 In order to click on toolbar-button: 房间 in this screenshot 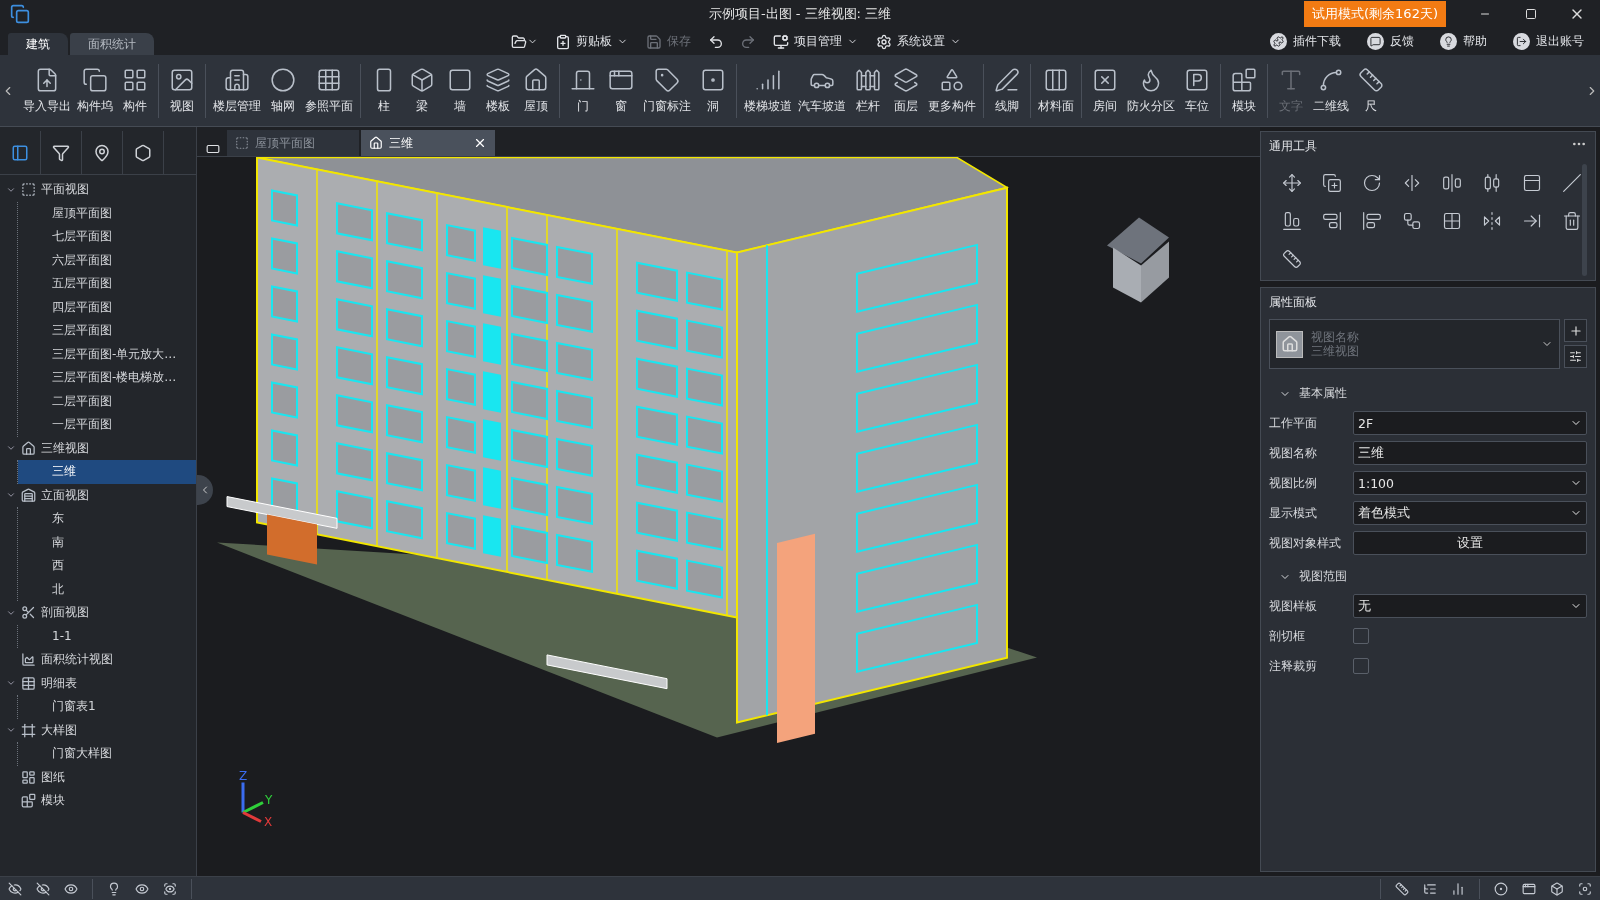, I will do `click(1105, 90)`.